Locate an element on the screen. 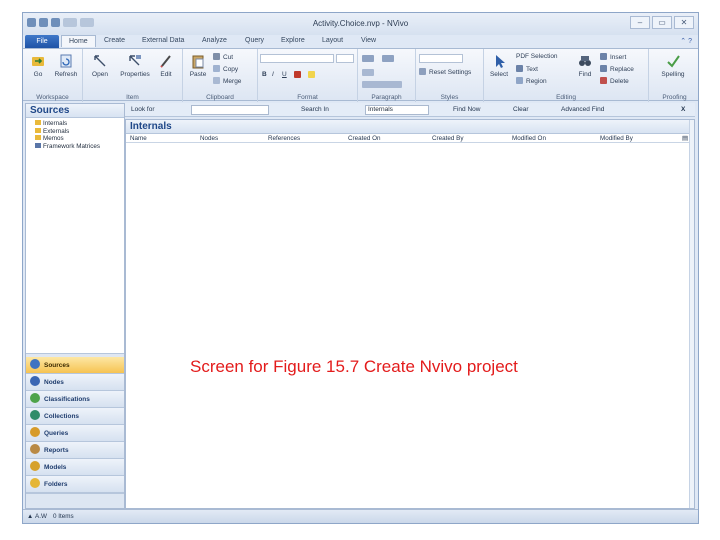 This screenshot has height=540, width=720. tab-layout: Layout is located at coordinates (332, 40).